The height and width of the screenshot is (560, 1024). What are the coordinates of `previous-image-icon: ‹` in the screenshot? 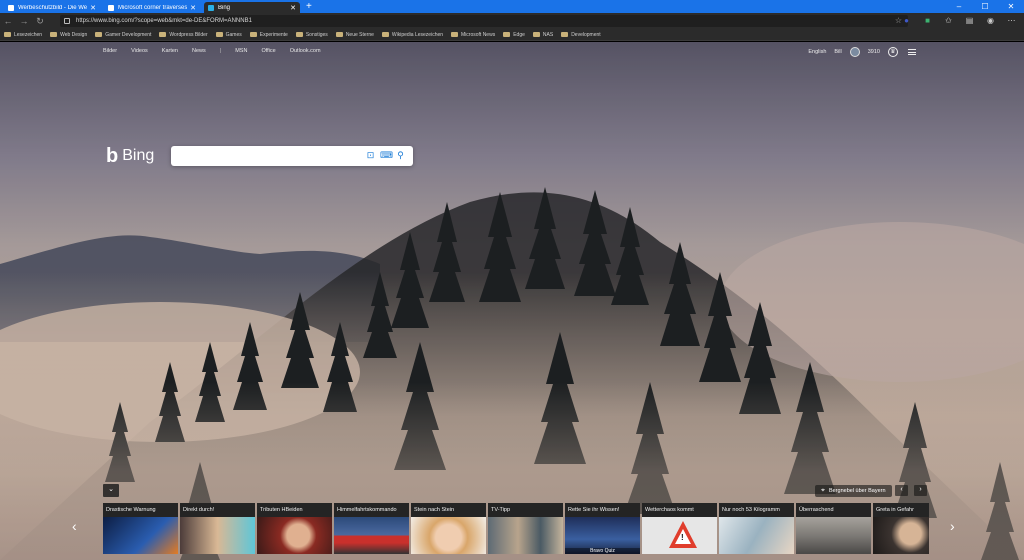 It's located at (901, 490).